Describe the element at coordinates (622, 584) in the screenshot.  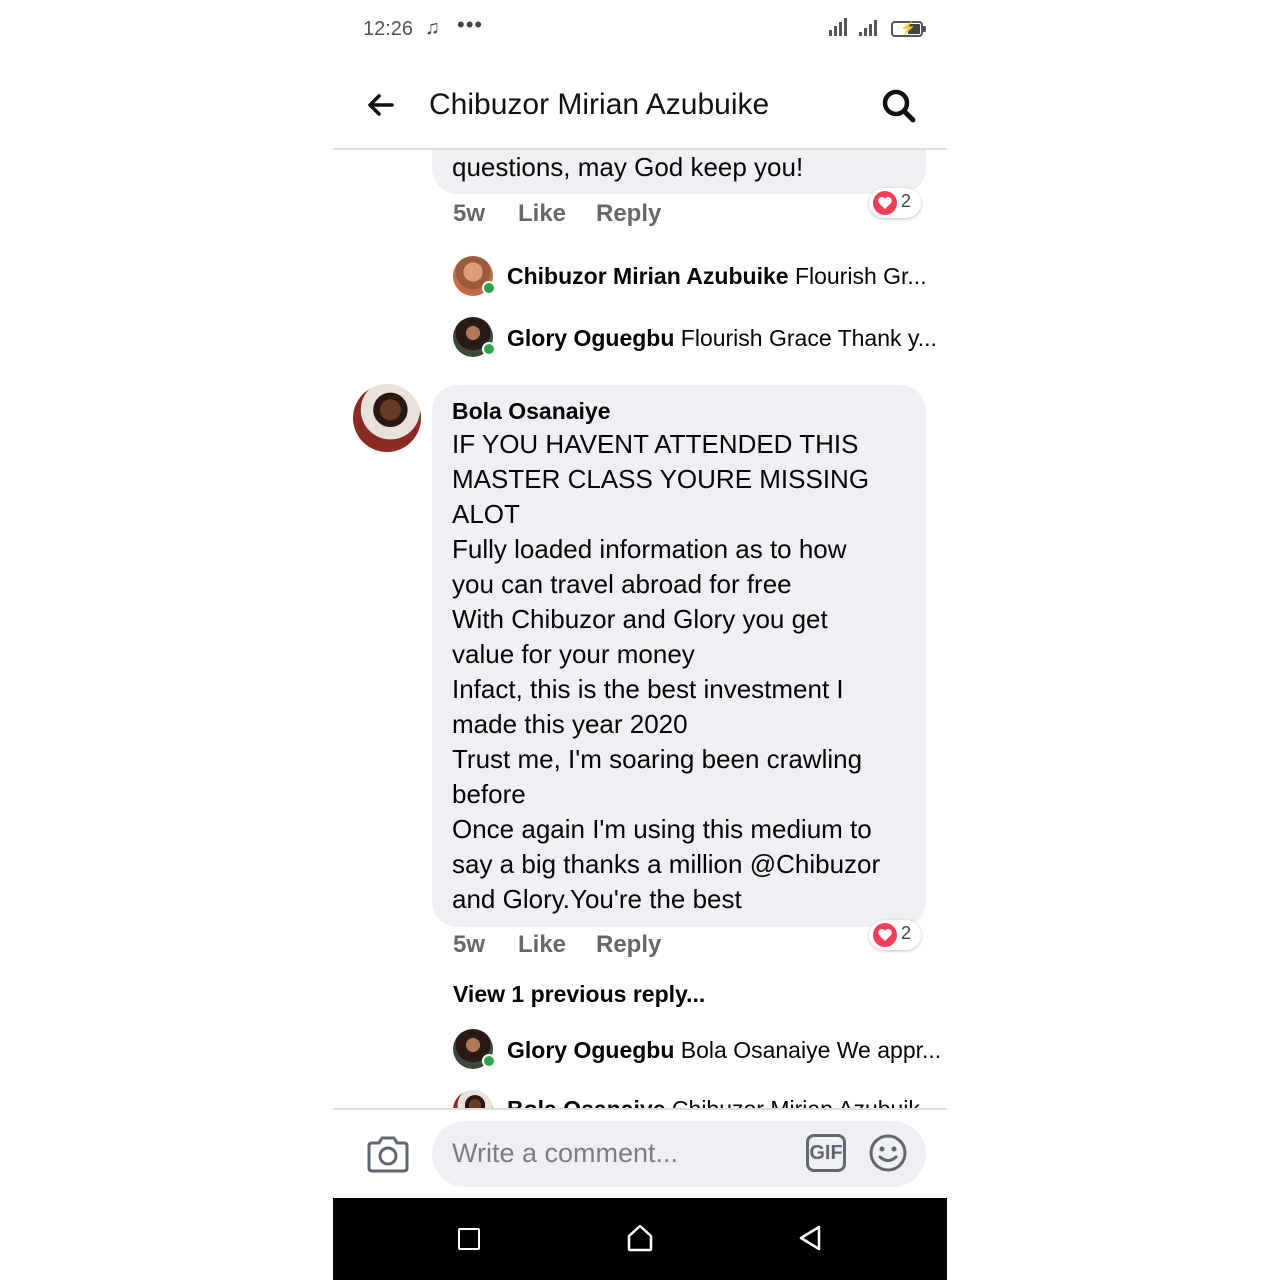
I see `comment-line: you can travel abroad for free` at that location.